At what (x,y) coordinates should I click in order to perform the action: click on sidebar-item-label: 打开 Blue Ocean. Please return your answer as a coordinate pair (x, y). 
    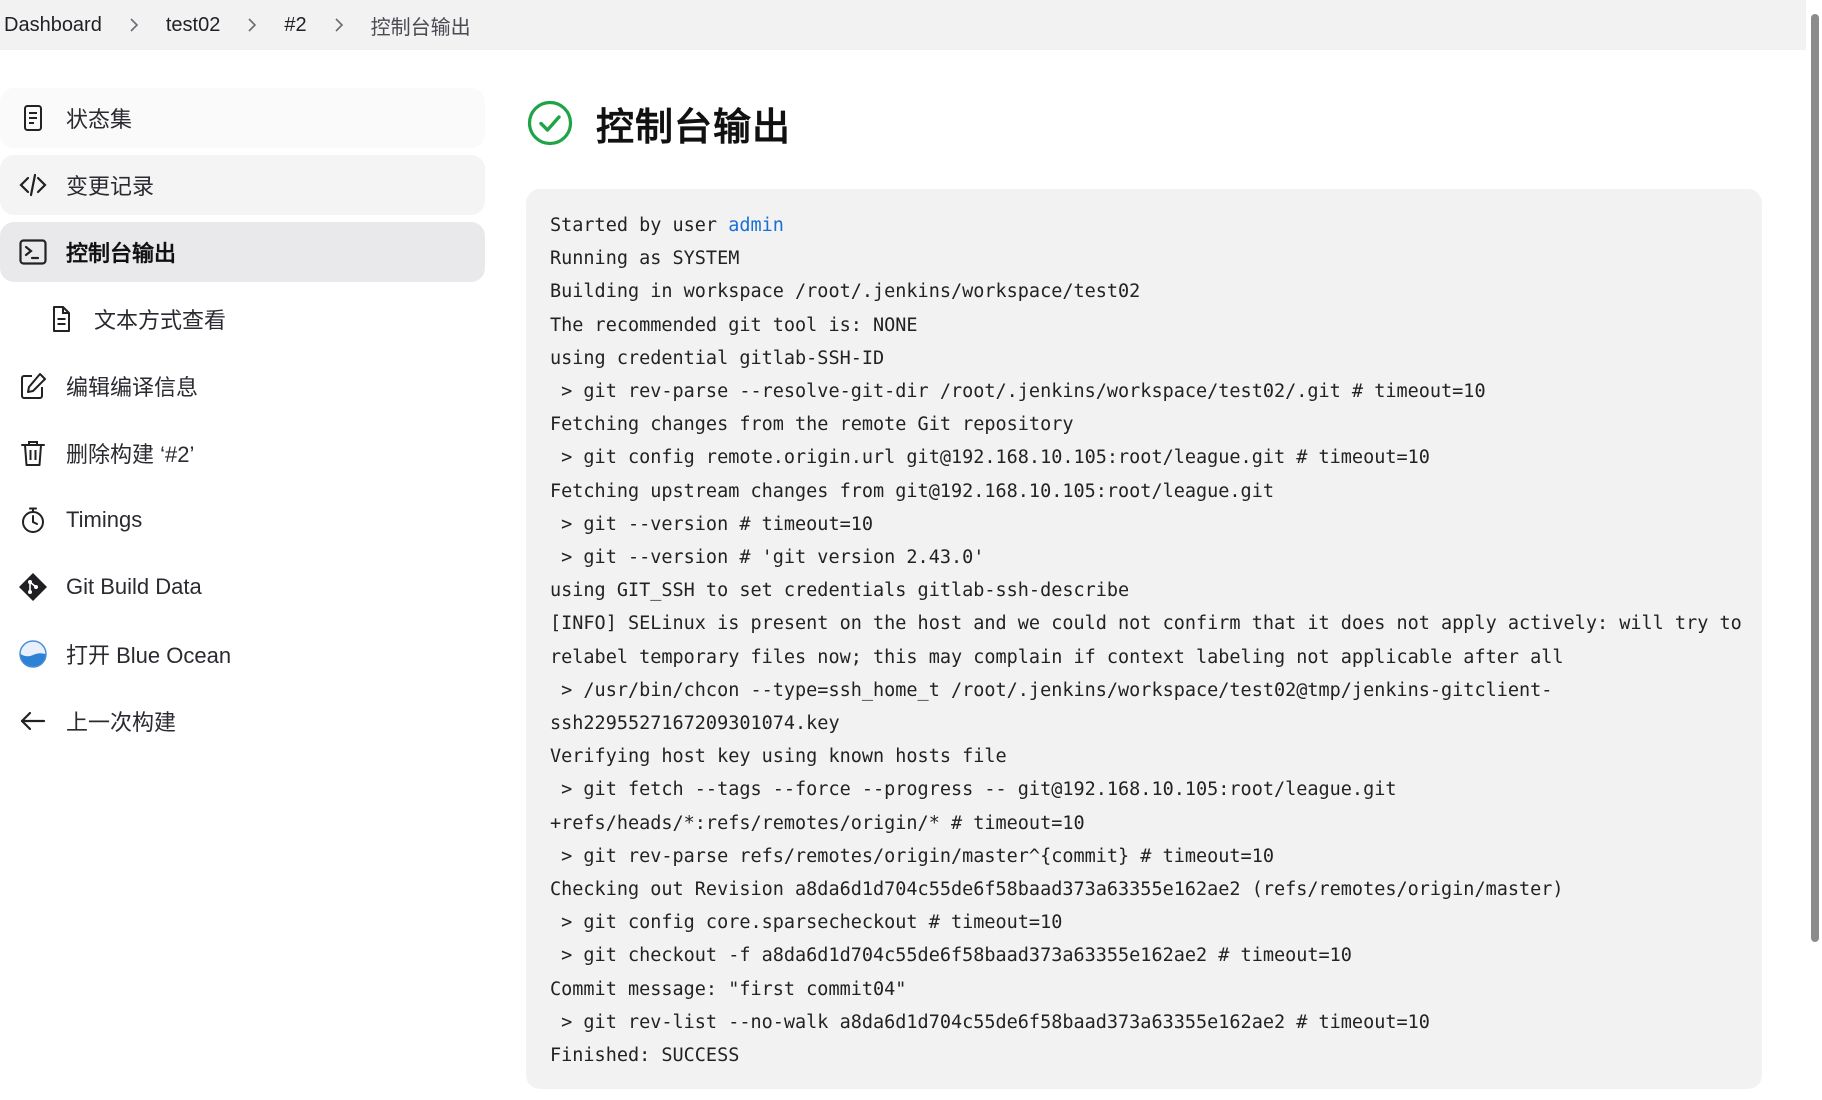
    Looking at the image, I should click on (149, 655).